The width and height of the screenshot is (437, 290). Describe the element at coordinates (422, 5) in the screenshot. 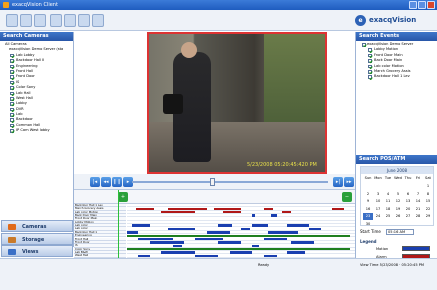

I see `maximize-button` at that location.